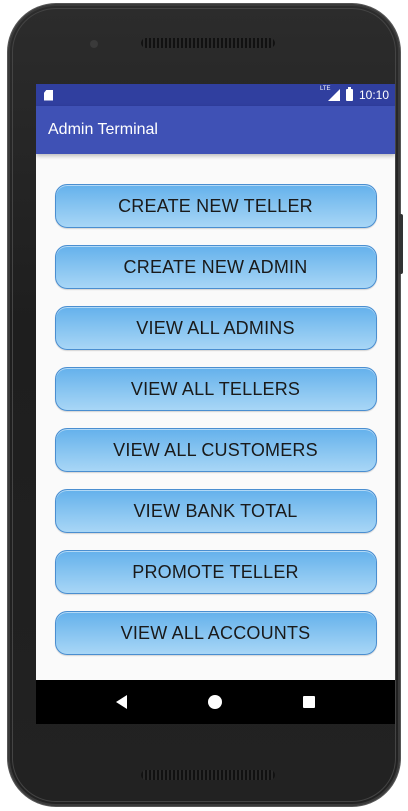  What do you see at coordinates (215, 328) in the screenshot?
I see `view-all-admins-button: VIEW ALL ADMINS` at bounding box center [215, 328].